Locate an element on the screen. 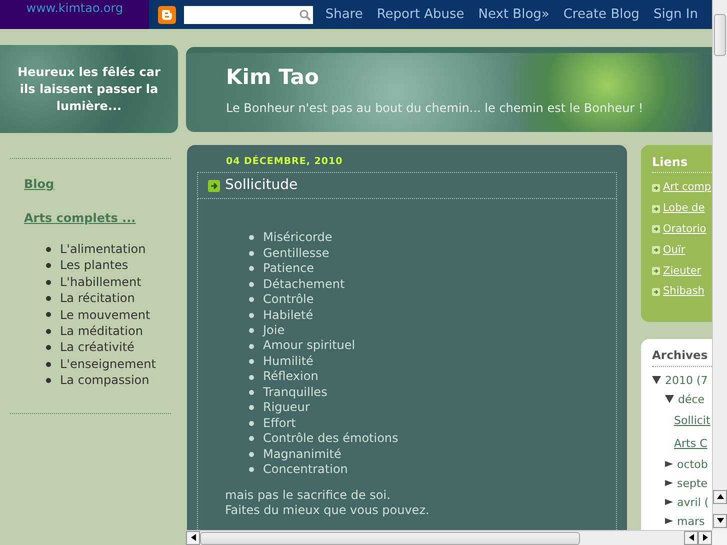  list-item: Concentration is located at coordinates (305, 470).